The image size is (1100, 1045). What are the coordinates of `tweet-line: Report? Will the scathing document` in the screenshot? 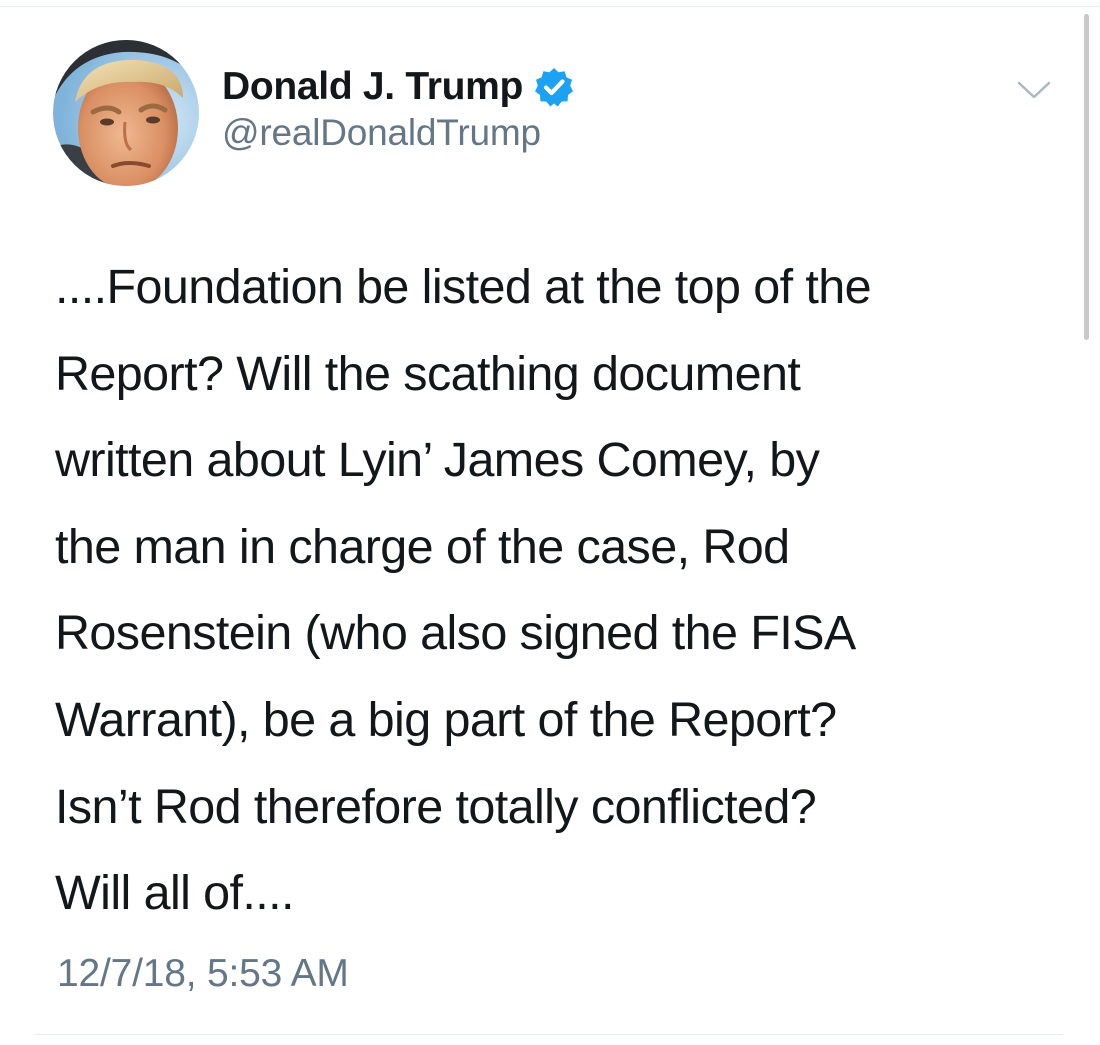 It's located at (428, 373).